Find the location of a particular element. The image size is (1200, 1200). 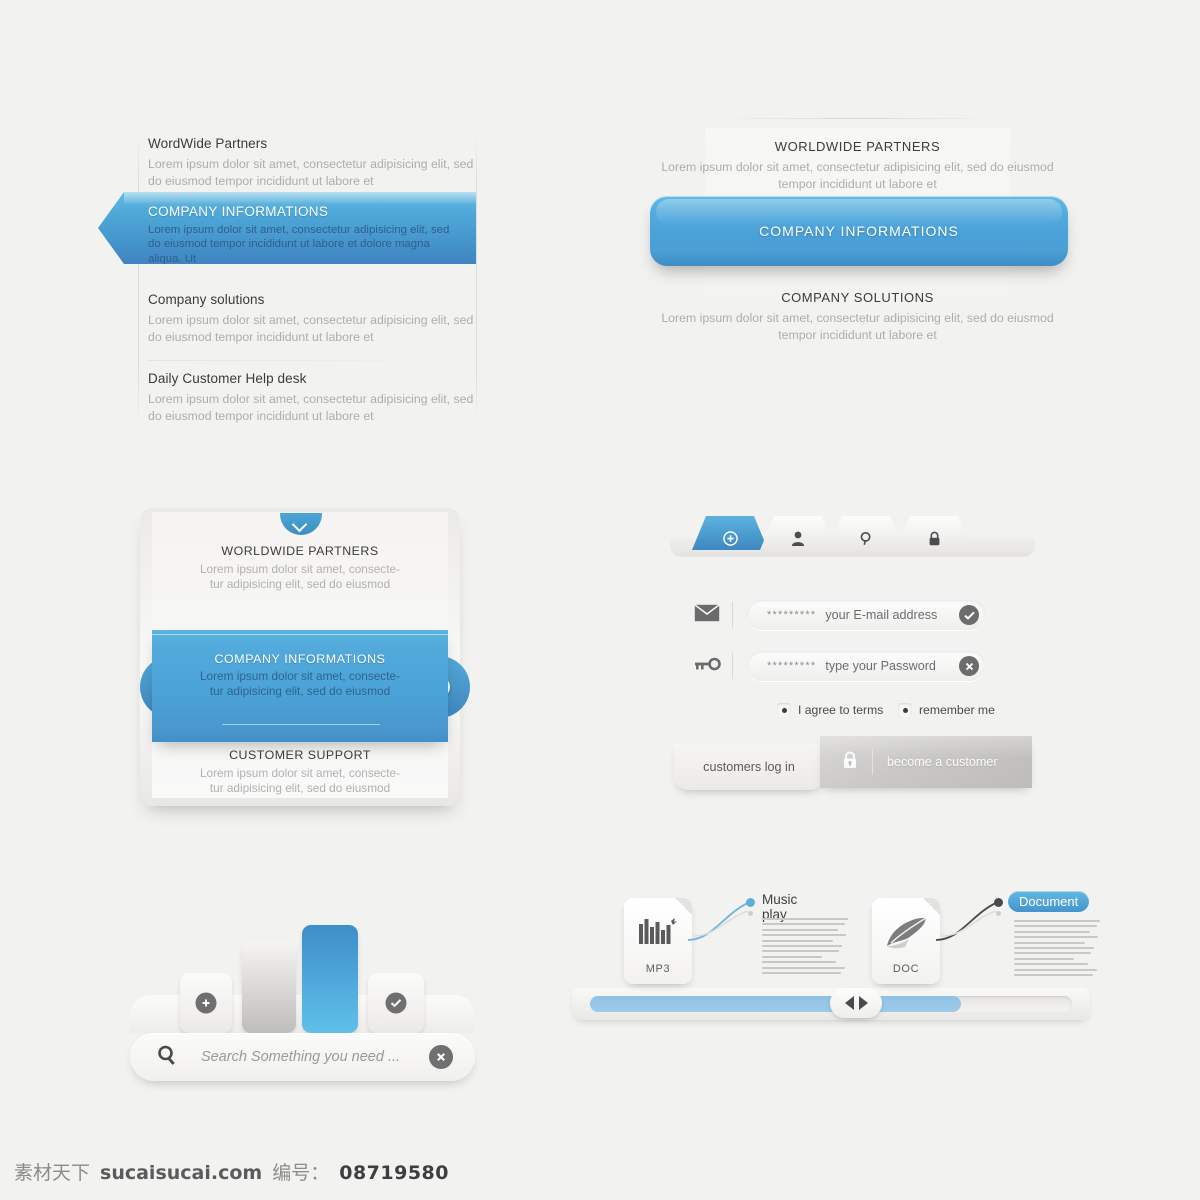

music-bars-icon is located at coordinates (658, 932).